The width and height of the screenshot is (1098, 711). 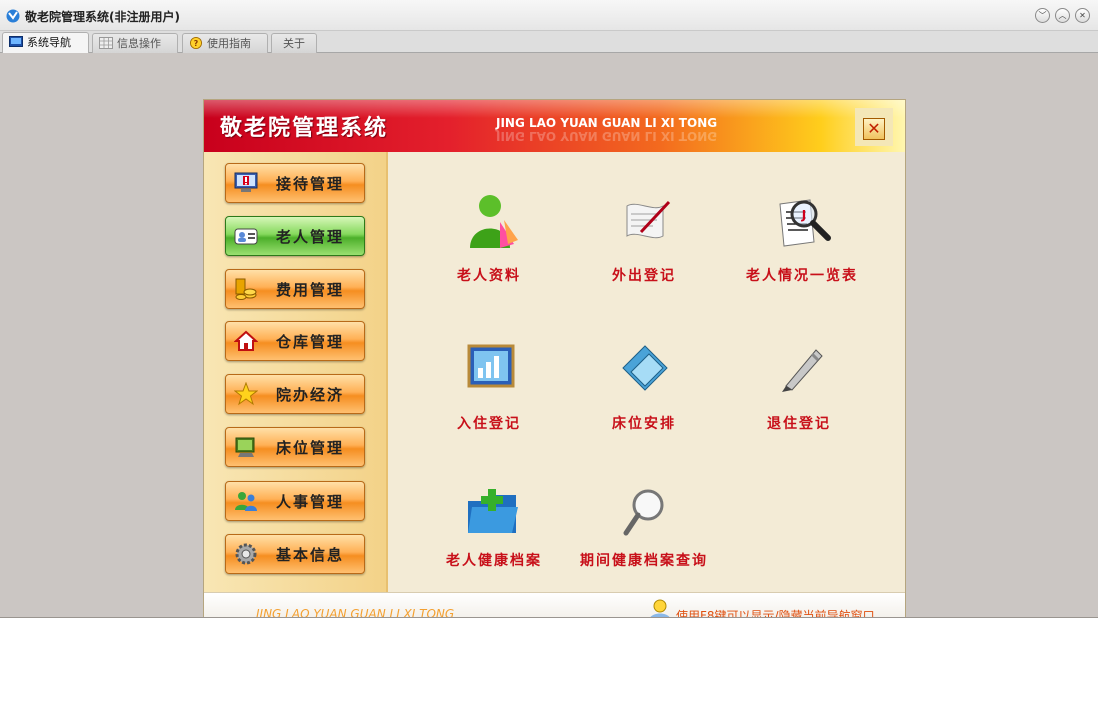 I want to click on tab-label: 使用指南, so click(x=229, y=43).